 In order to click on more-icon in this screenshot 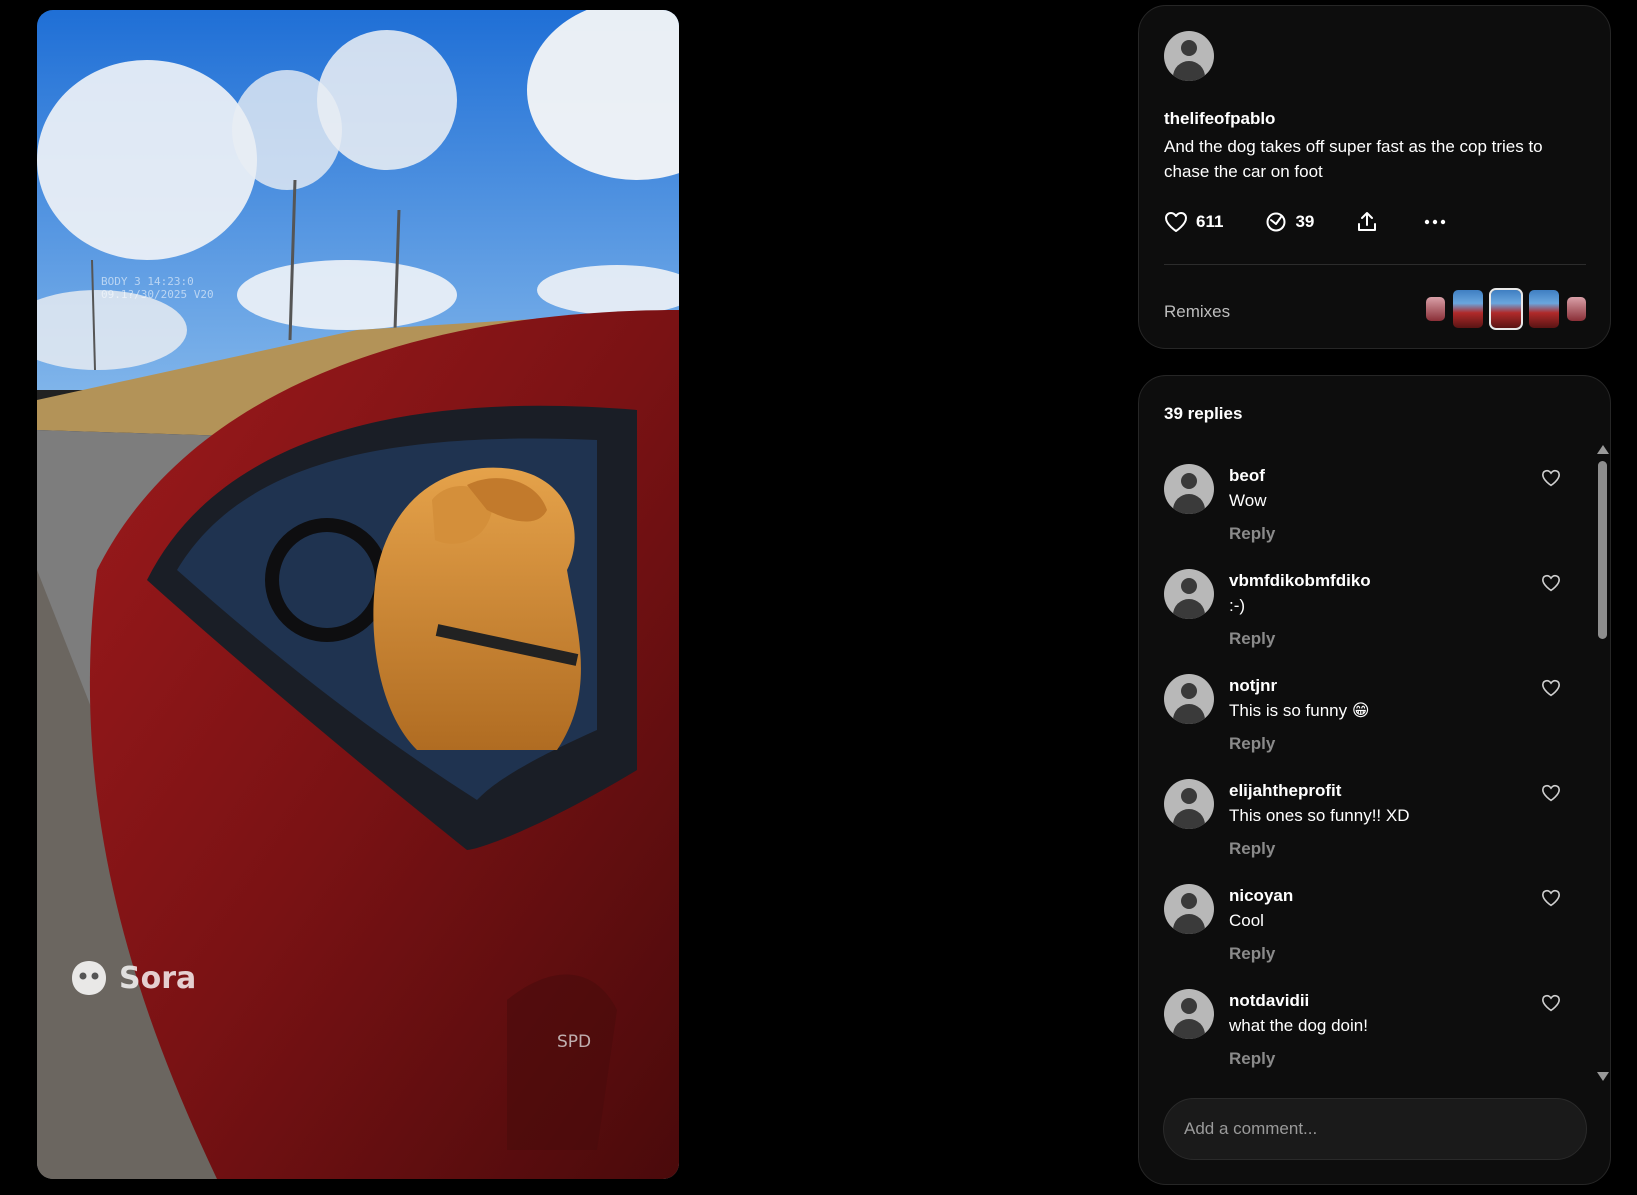, I will do `click(1435, 222)`.